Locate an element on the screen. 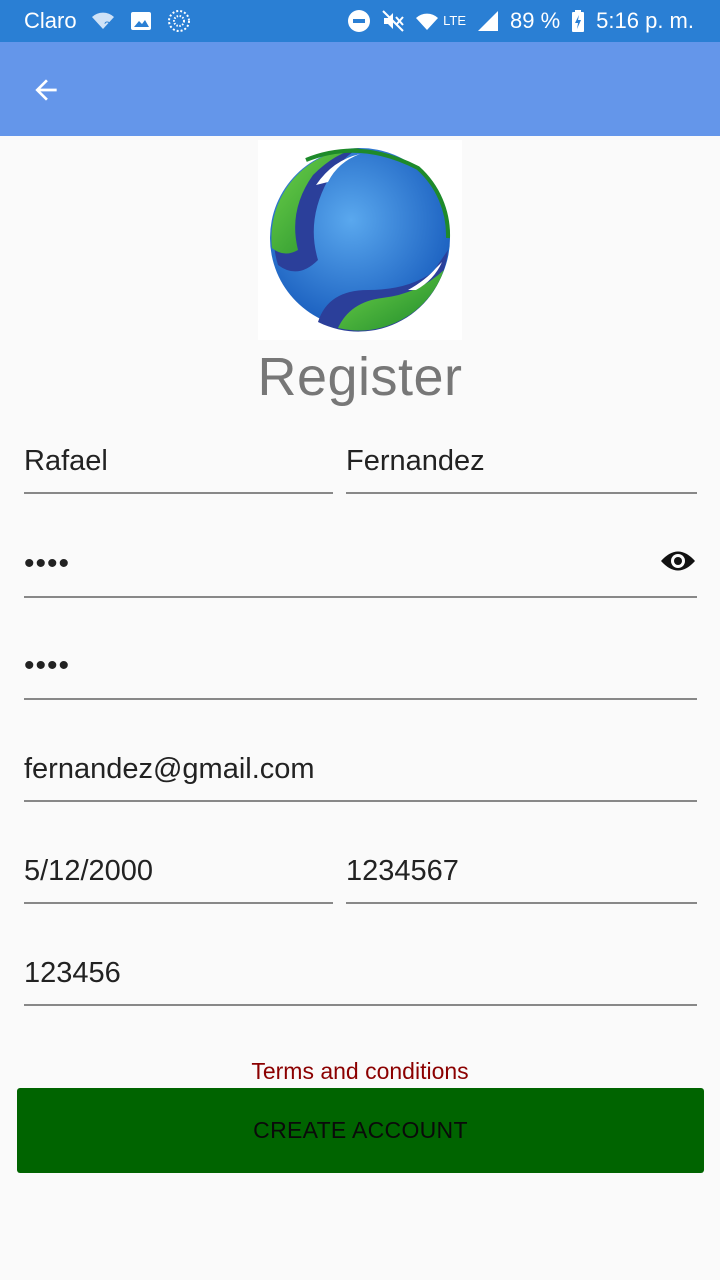  terms-and-conditions-link: Terms and conditions is located at coordinates (360, 1071).